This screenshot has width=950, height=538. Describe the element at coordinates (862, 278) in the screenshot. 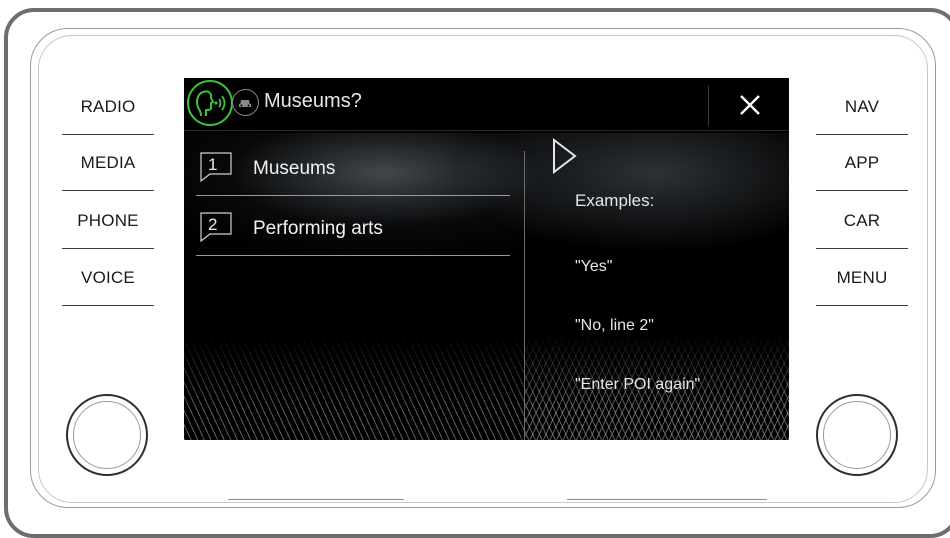

I see `menu-button: MENU` at that location.